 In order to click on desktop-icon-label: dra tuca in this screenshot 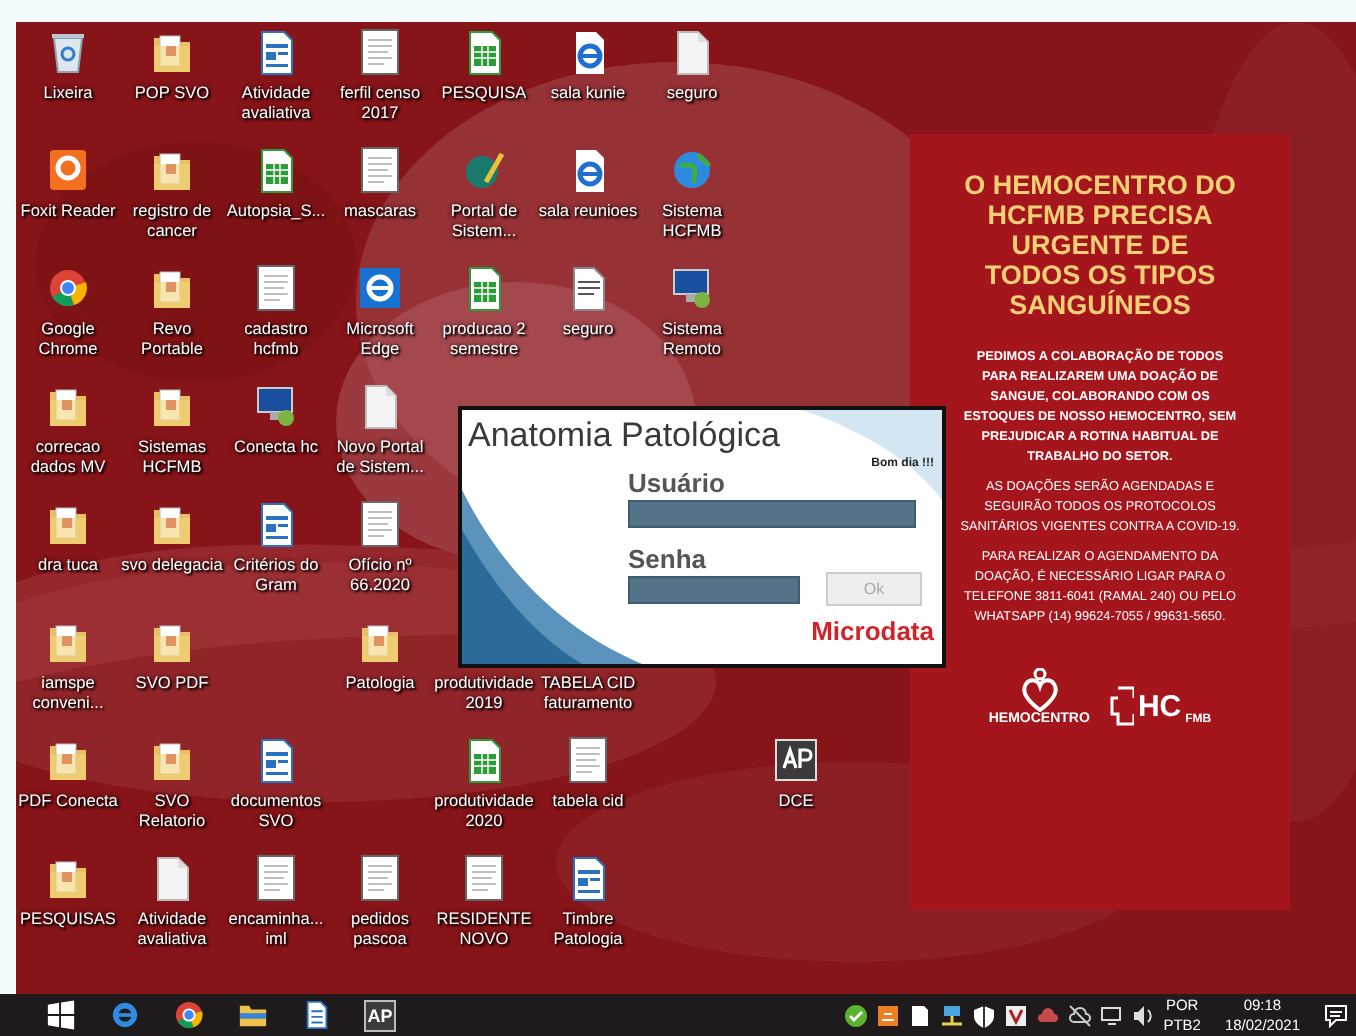, I will do `click(68, 564)`.